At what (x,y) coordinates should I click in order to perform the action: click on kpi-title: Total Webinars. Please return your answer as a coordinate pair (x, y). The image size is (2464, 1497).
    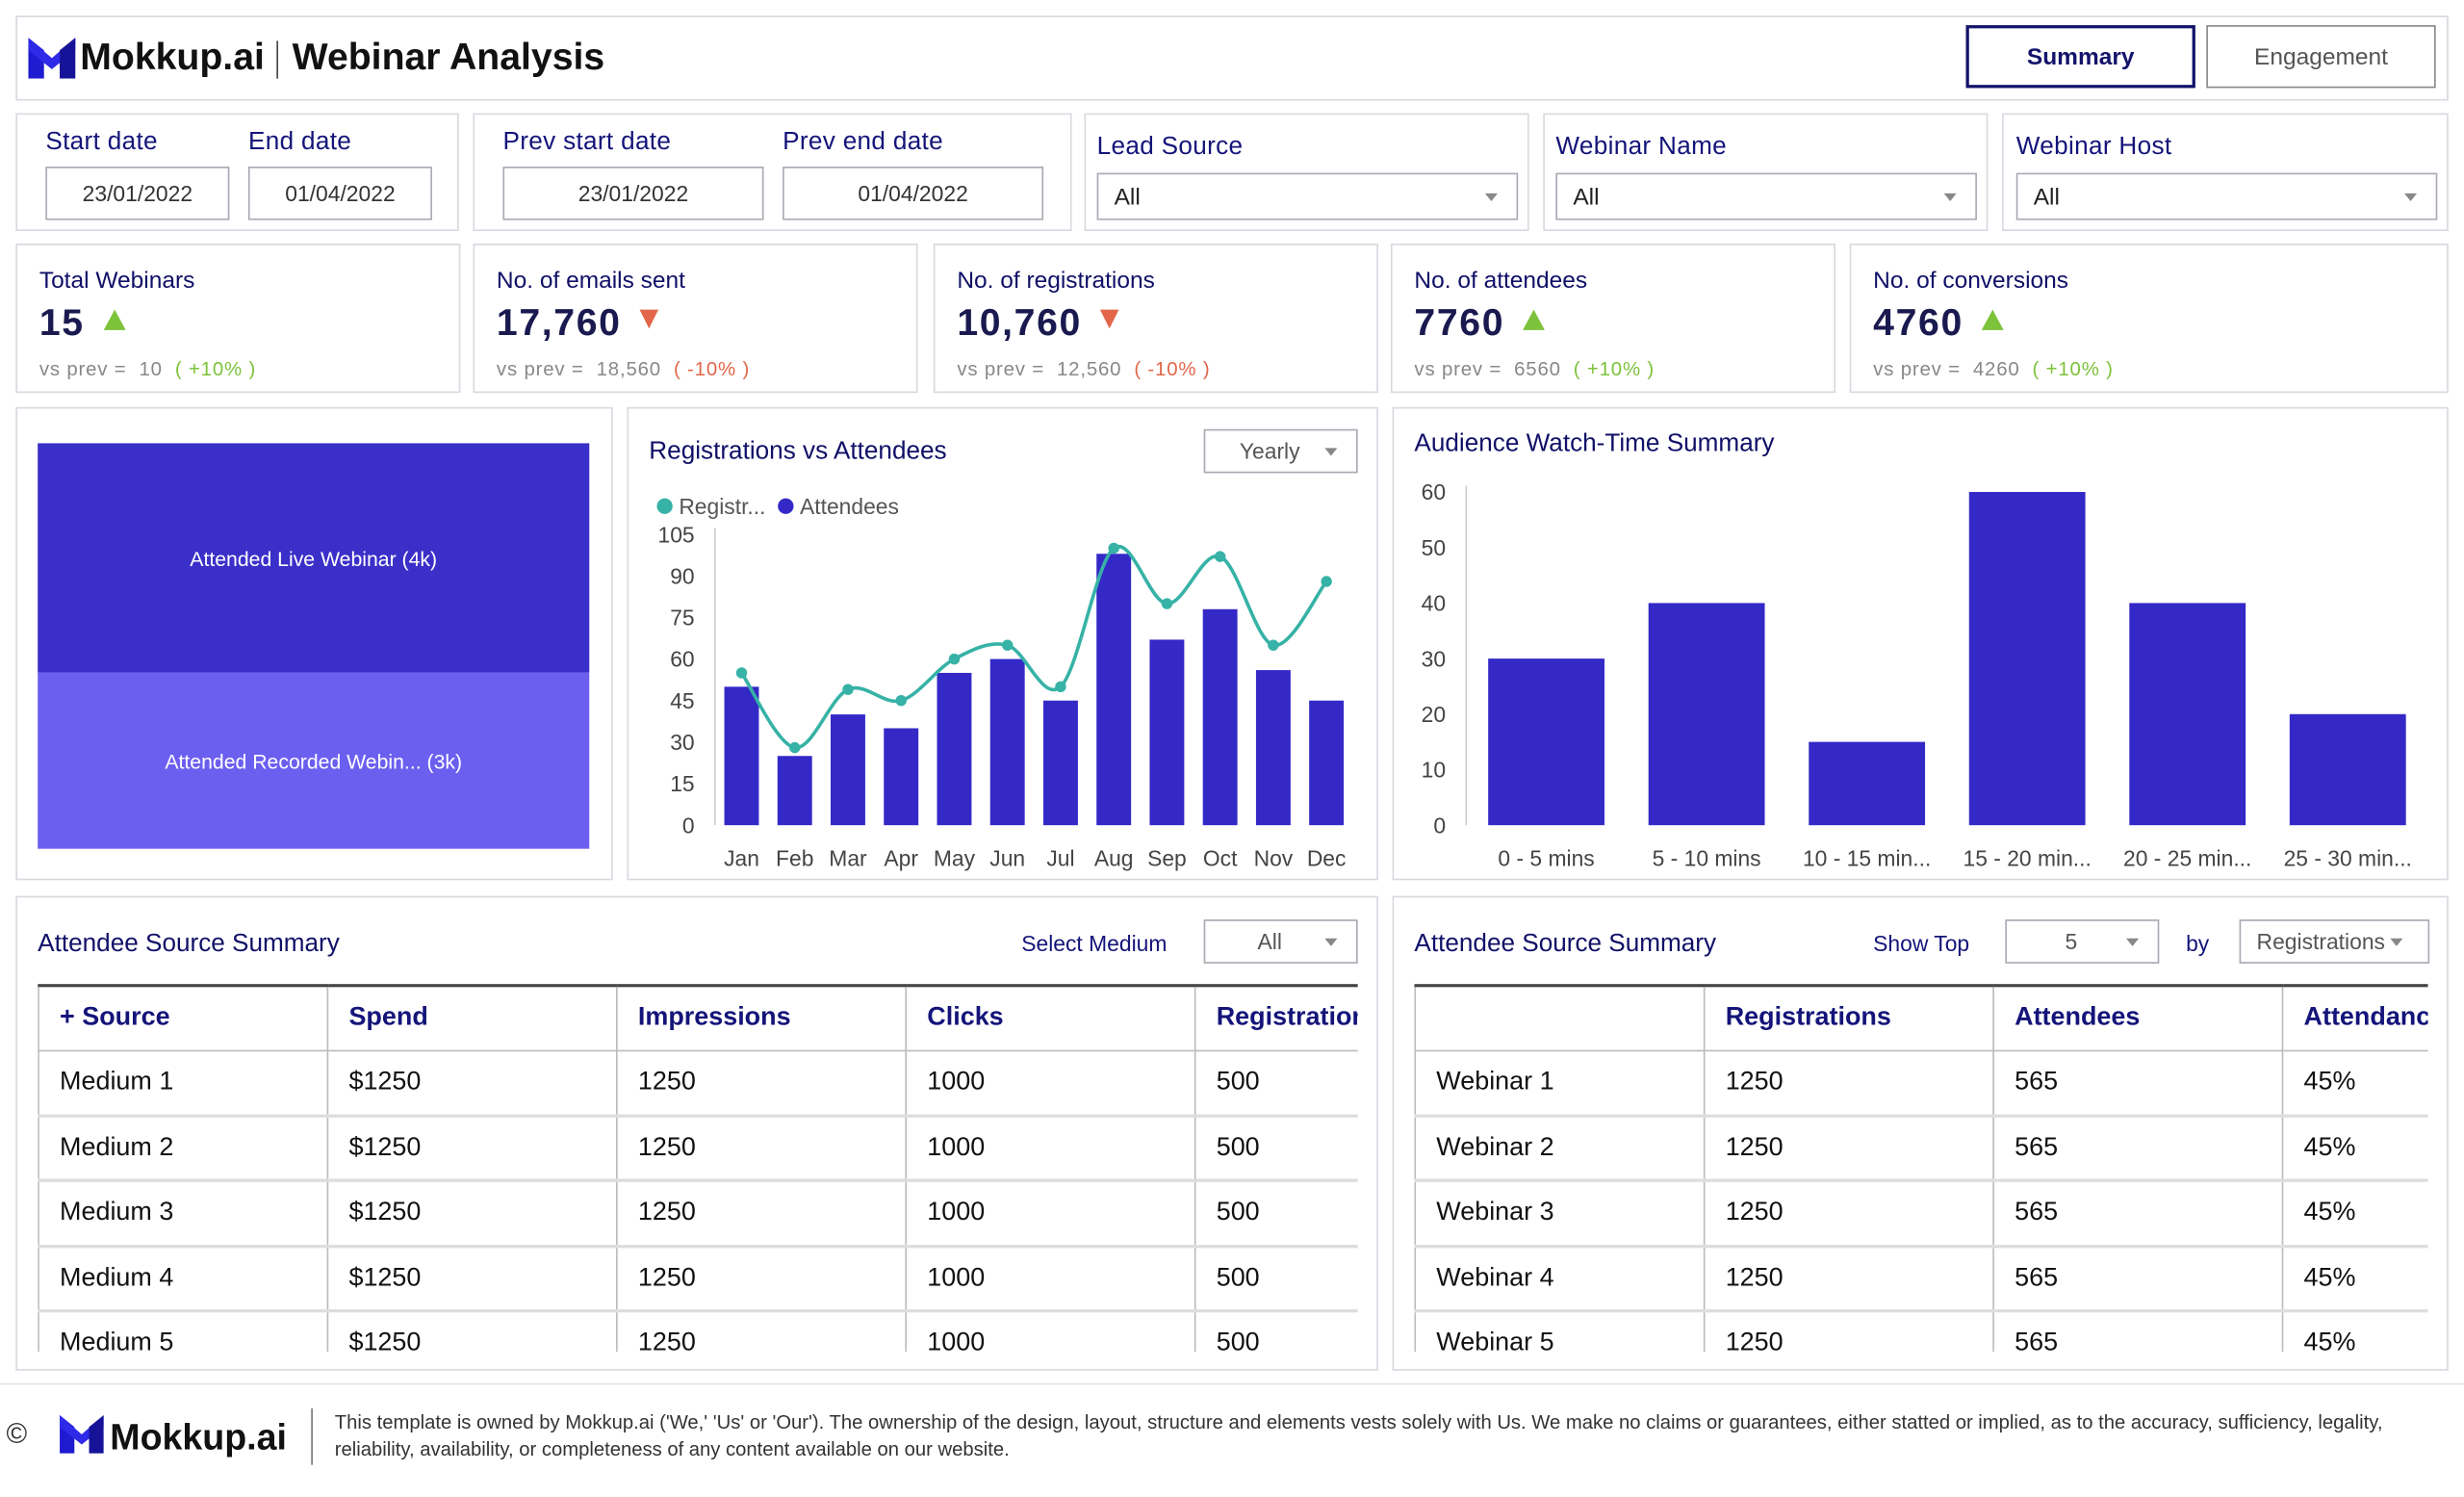
    Looking at the image, I should click on (116, 281).